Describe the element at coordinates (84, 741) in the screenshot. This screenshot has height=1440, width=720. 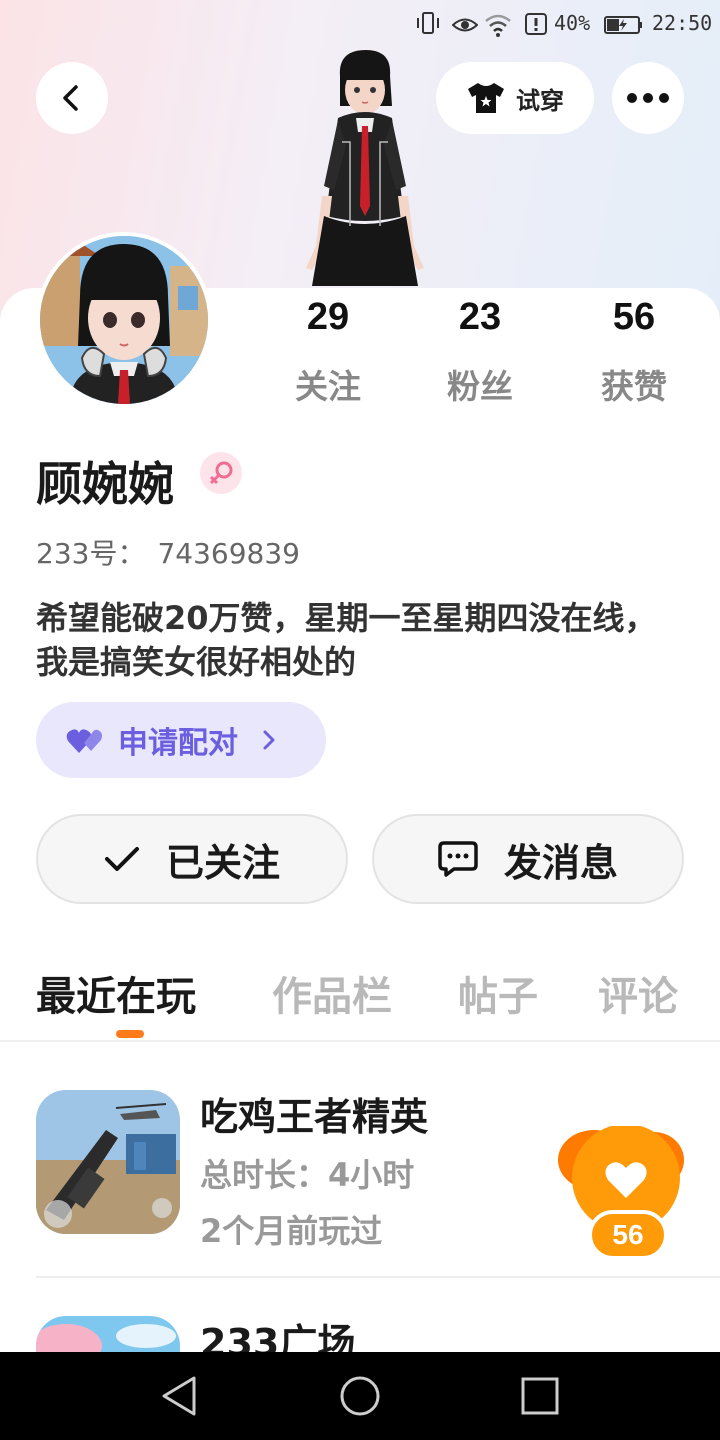
I see `double-heart-icon` at that location.